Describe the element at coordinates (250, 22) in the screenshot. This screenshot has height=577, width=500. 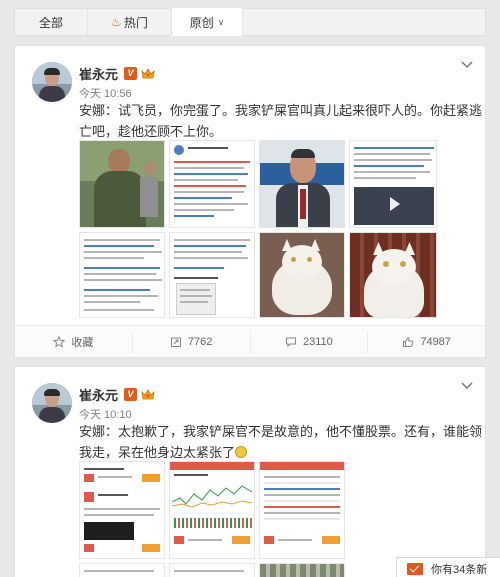
I see `feed-tabbar: 全部 ♨ 热门 原创 ∨` at that location.